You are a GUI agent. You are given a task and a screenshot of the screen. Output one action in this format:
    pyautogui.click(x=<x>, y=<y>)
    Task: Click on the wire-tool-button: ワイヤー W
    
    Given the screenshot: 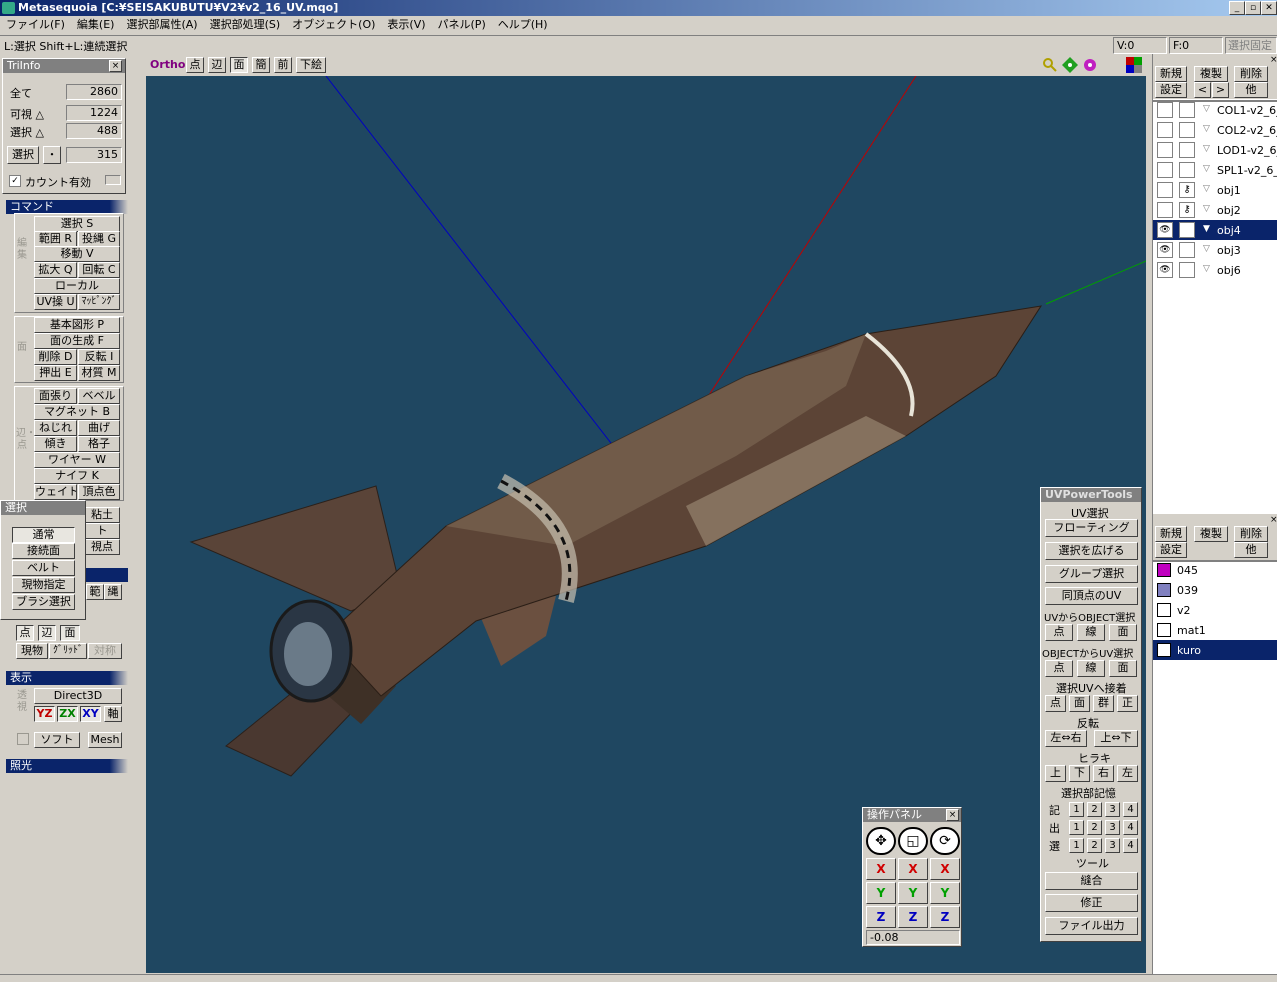 What is the action you would take?
    pyautogui.click(x=77, y=460)
    